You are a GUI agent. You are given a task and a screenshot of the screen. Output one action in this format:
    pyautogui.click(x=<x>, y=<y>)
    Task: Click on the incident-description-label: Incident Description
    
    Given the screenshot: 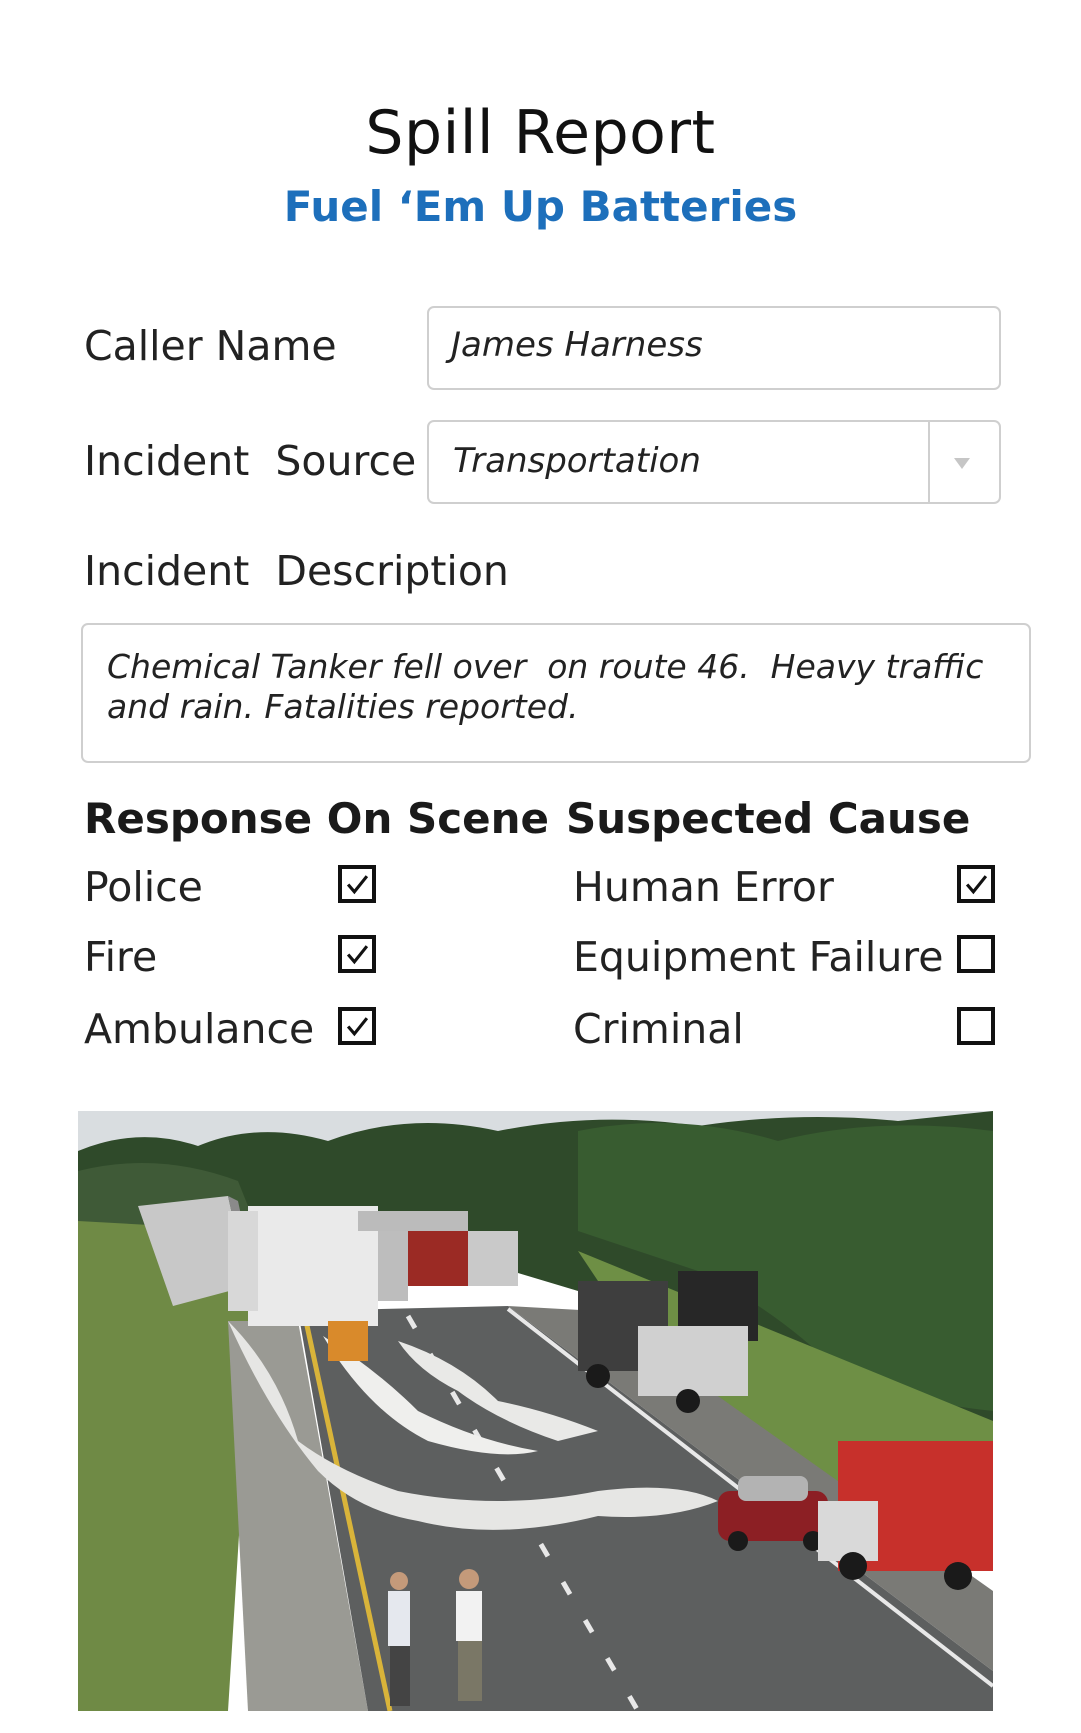 What is the action you would take?
    pyautogui.click(x=296, y=571)
    